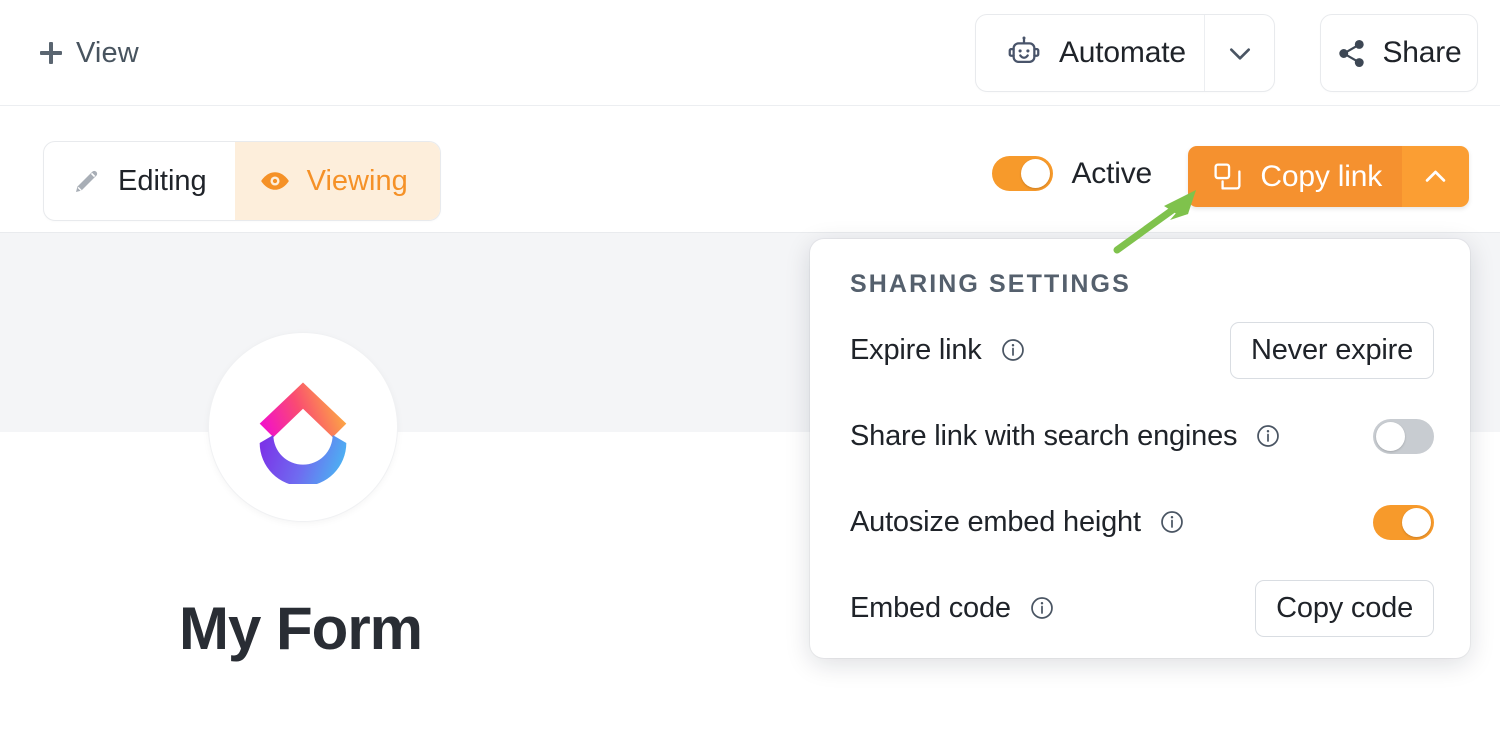  Describe the element at coordinates (301, 628) in the screenshot. I see `page-title: My Form` at that location.